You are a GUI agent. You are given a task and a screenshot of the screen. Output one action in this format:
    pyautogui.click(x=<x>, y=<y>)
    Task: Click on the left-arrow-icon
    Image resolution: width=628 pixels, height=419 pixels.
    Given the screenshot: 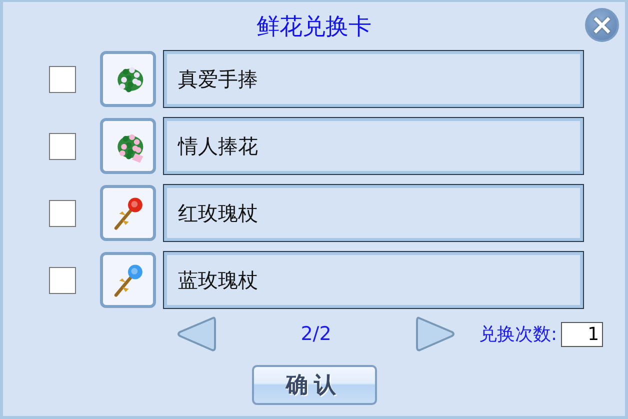 What is the action you would take?
    pyautogui.click(x=196, y=334)
    